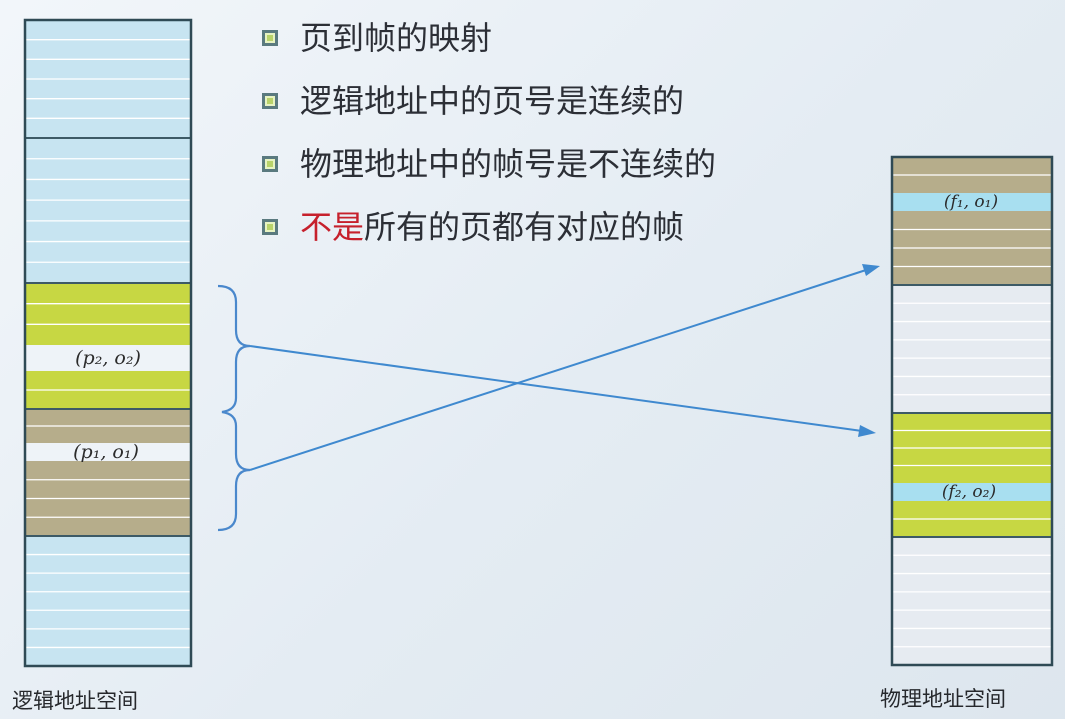 The width and height of the screenshot is (1065, 719). I want to click on bullet-item: 不是所有的页都有对应的帧, so click(489, 227).